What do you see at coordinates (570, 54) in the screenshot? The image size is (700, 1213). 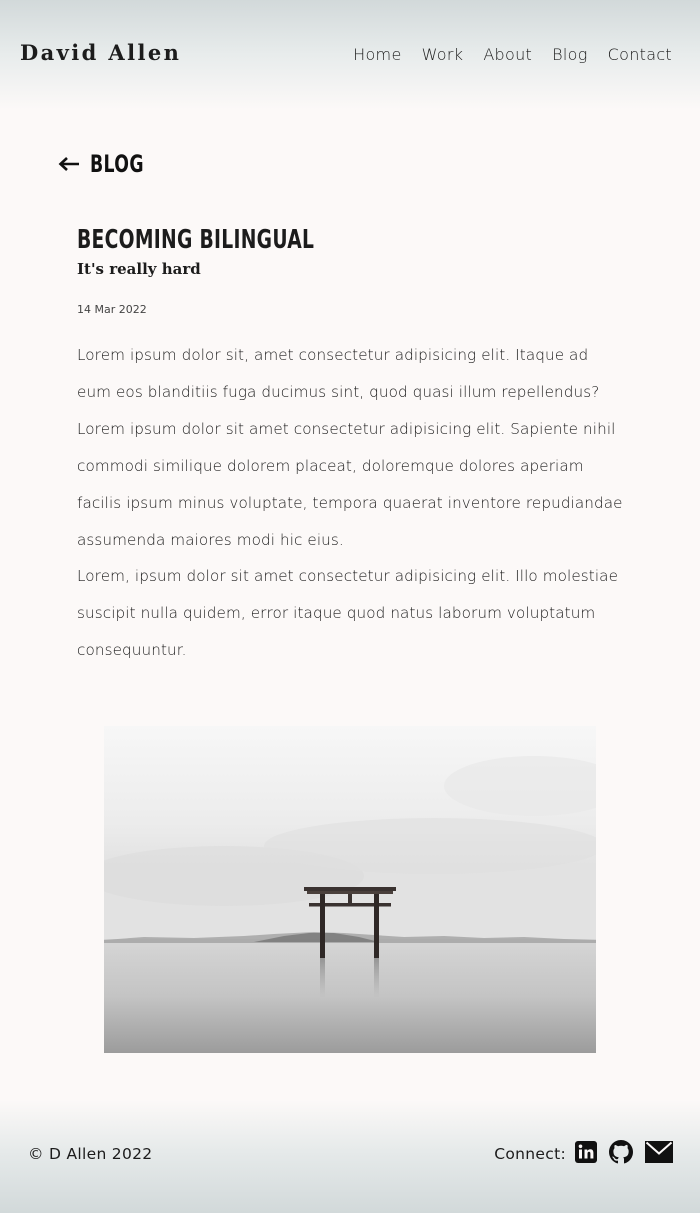 I see `nav-blog-link: Blog` at bounding box center [570, 54].